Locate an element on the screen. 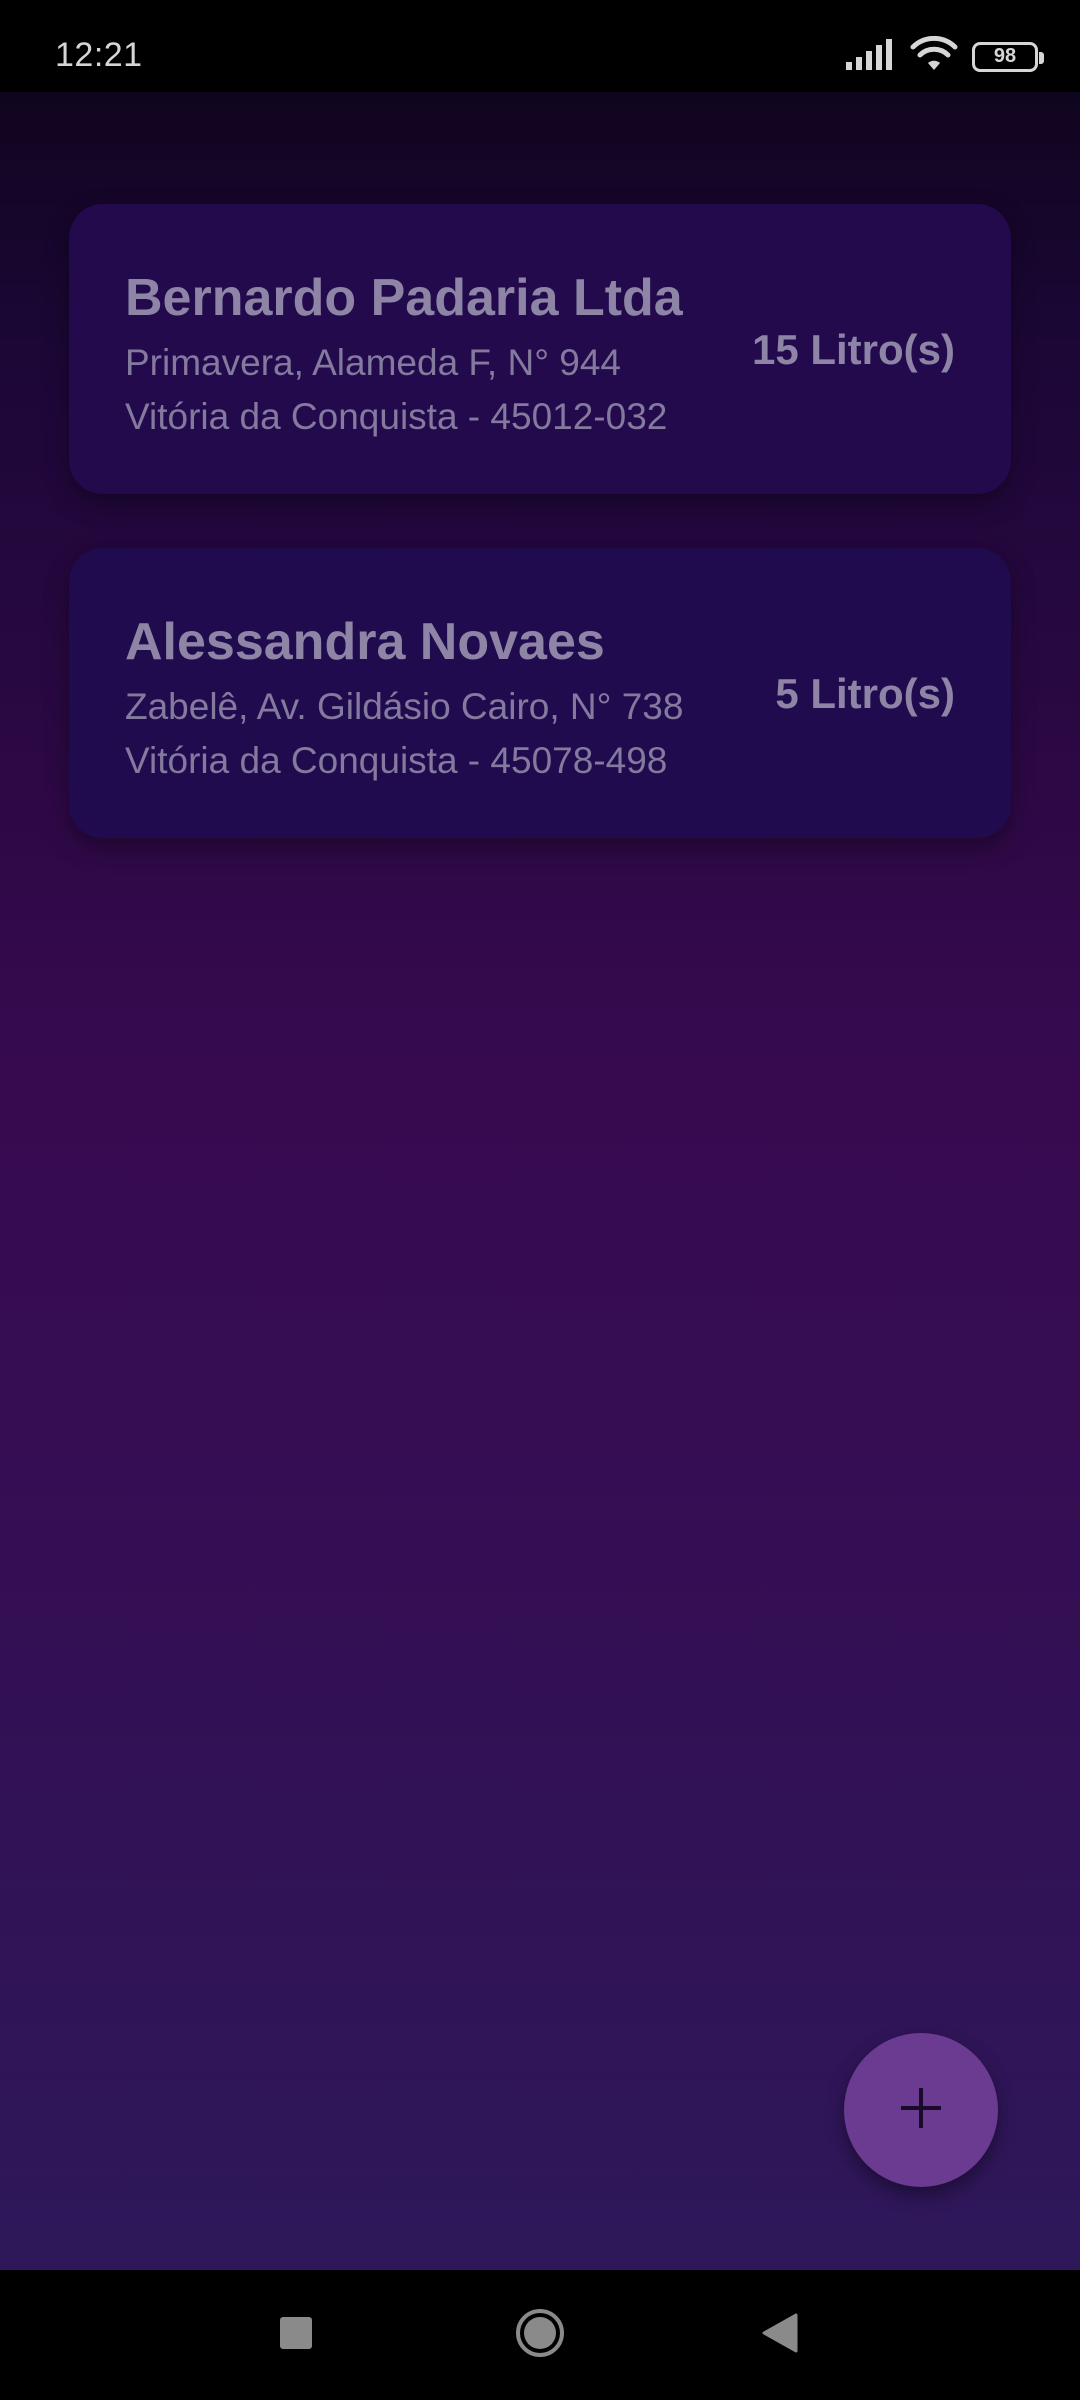 The width and height of the screenshot is (1080, 2400). customer-address: Primavera, Alameda F, N° 944 is located at coordinates (373, 362).